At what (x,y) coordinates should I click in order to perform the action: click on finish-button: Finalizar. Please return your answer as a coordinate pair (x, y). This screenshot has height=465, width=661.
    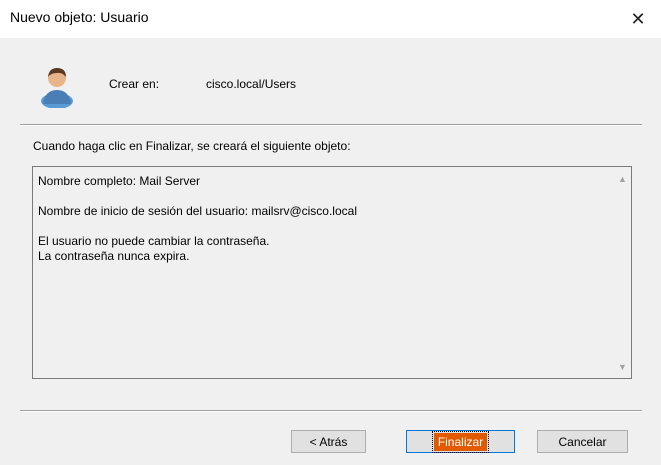
    Looking at the image, I should click on (460, 441).